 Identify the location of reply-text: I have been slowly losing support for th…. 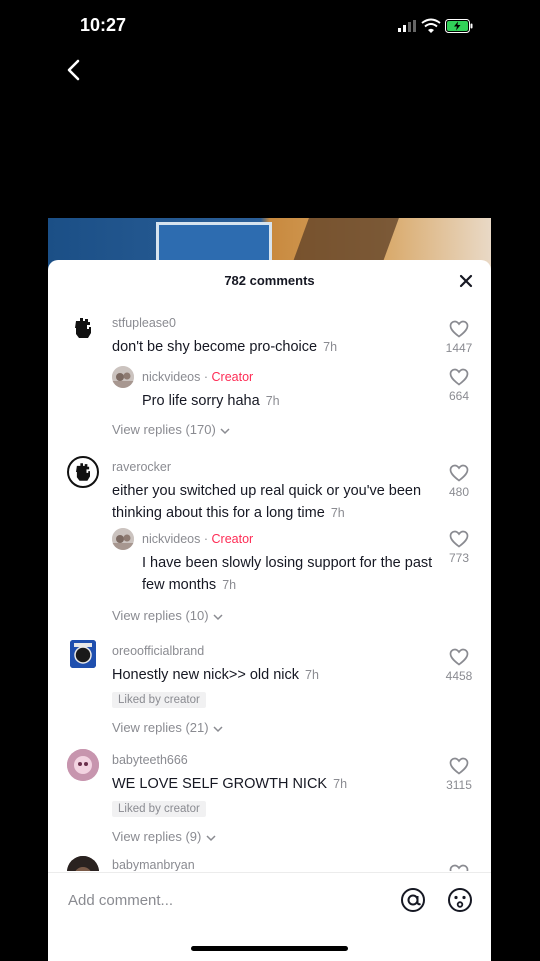
(287, 574).